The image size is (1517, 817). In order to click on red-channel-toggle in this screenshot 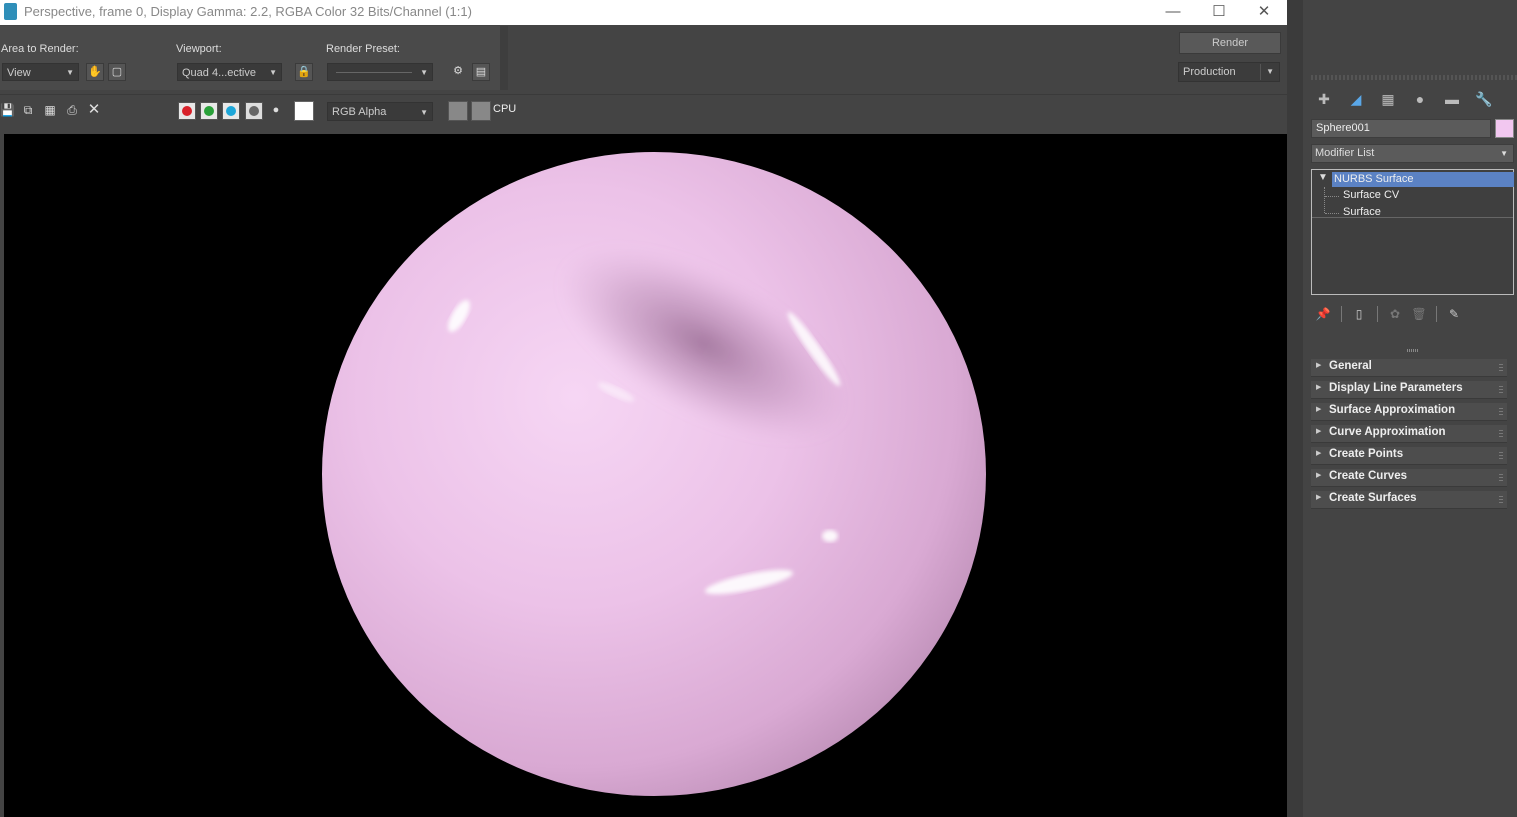, I will do `click(187, 111)`.